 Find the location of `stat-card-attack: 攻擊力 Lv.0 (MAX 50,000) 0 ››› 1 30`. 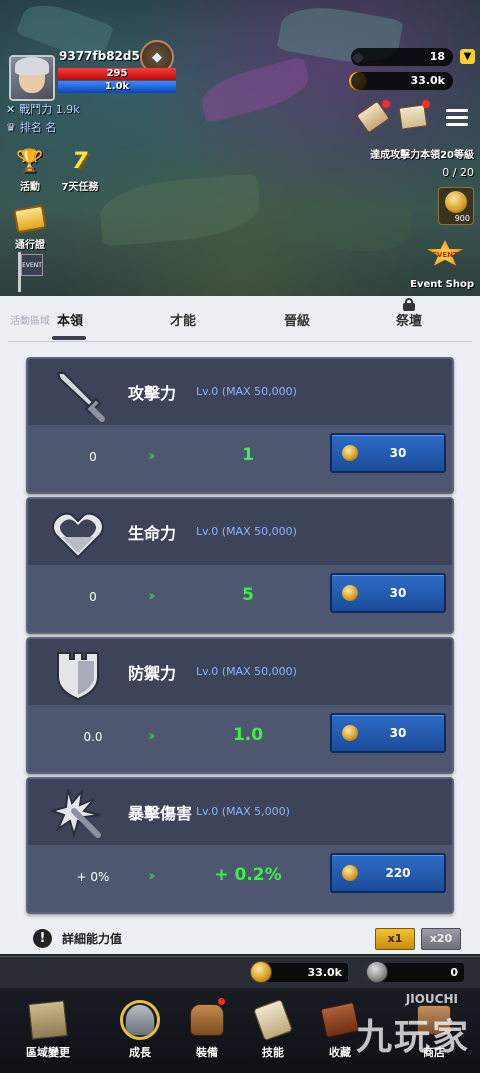

stat-card-attack: 攻擊力 Lv.0 (MAX 50,000) 0 ››› 1 30 is located at coordinates (240, 425).